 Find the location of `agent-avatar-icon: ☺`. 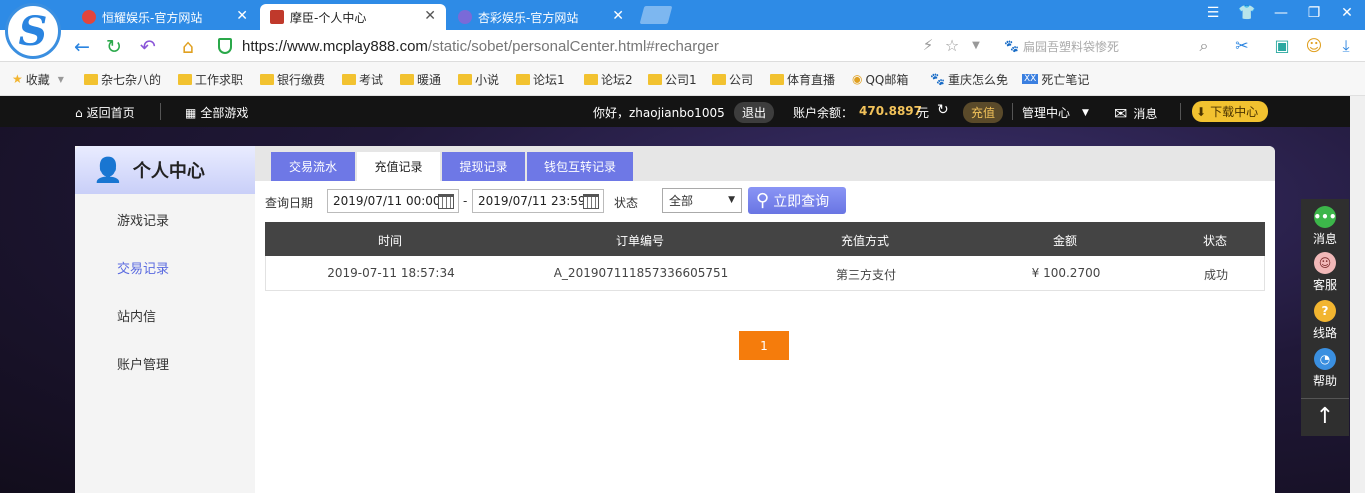

agent-avatar-icon: ☺ is located at coordinates (1325, 263).